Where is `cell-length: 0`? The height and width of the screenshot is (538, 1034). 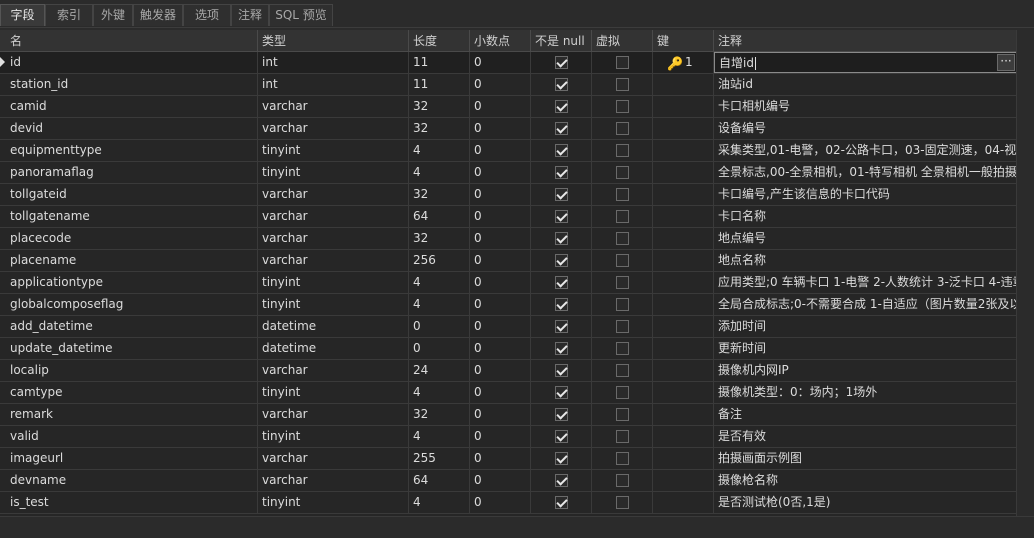 cell-length: 0 is located at coordinates (439, 326).